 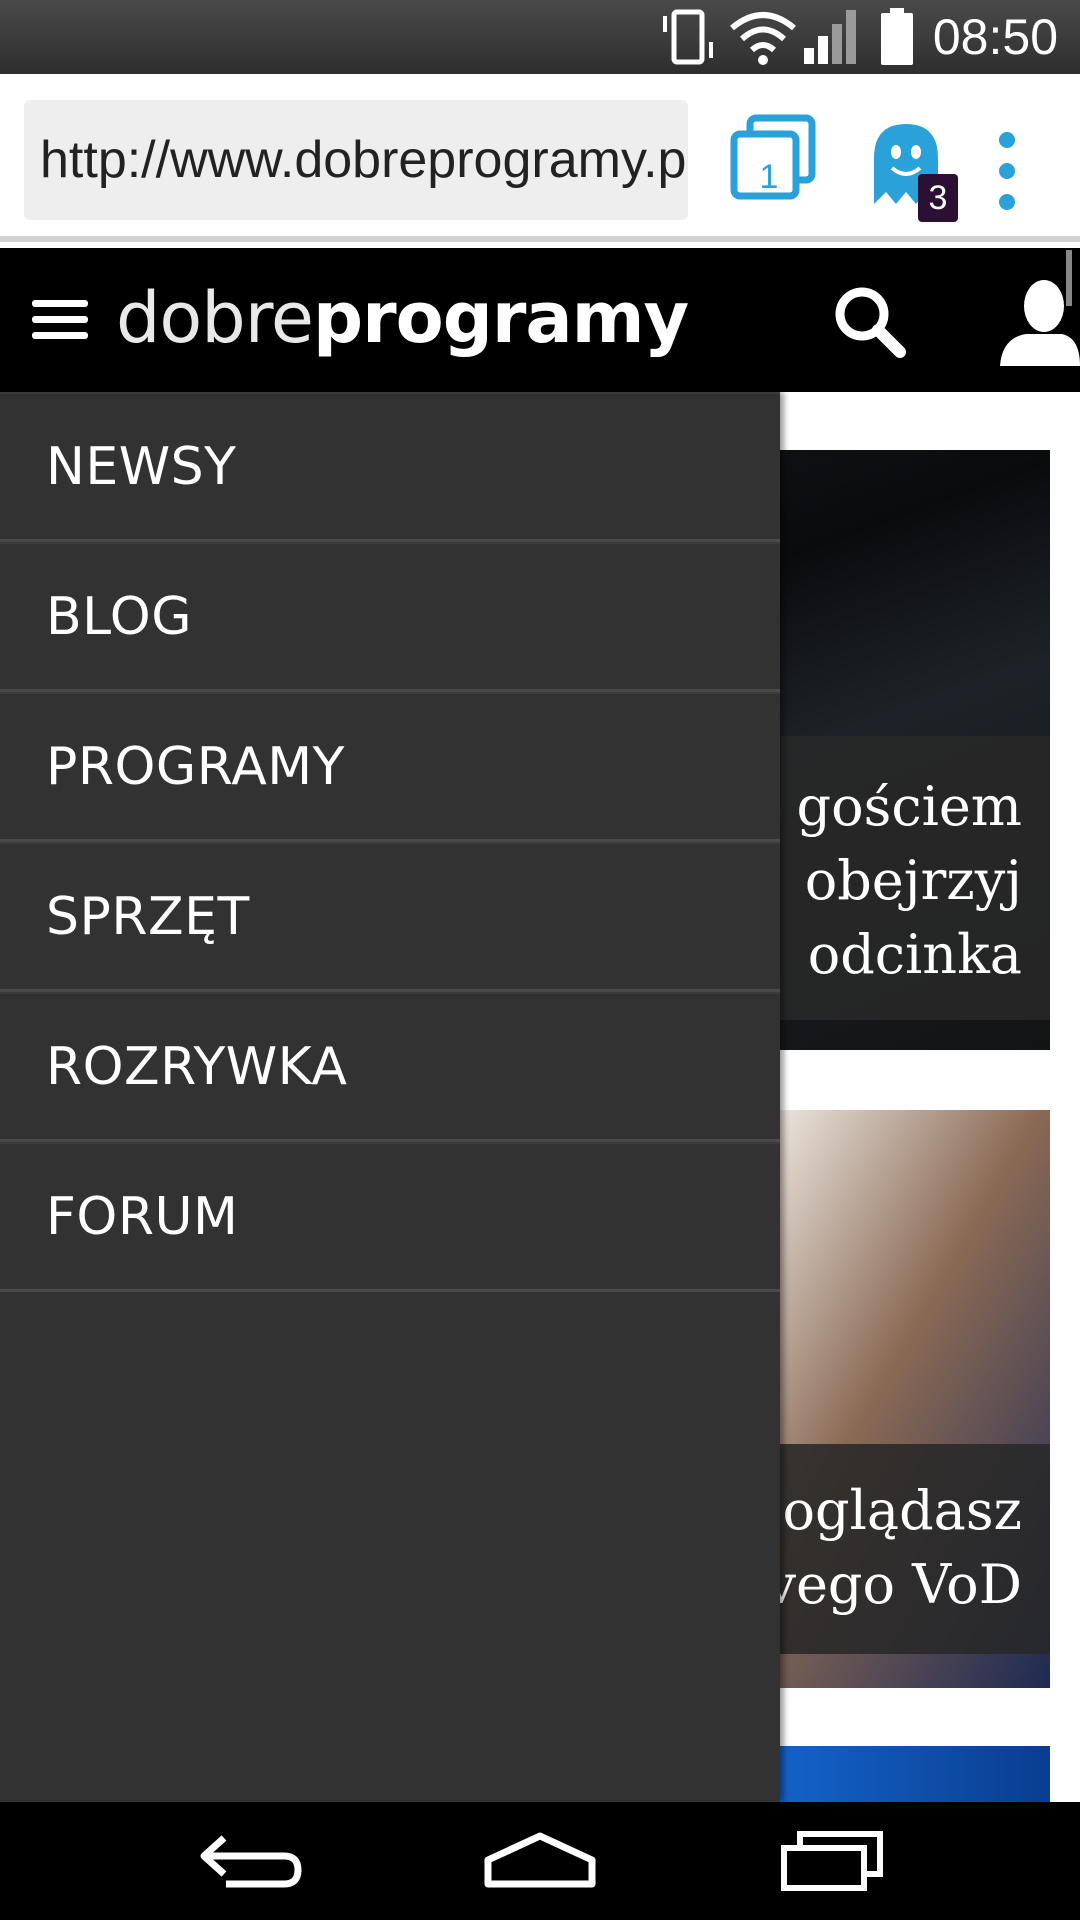 I want to click on site-search-button, so click(x=870, y=322).